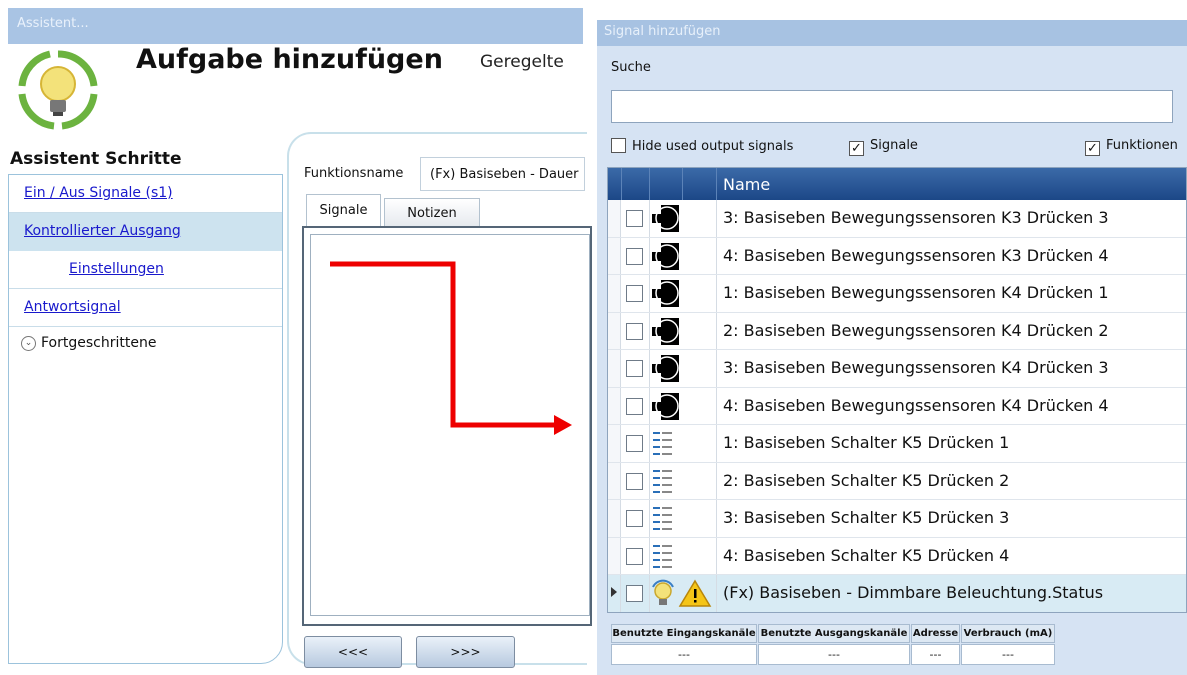  I want to click on step-antwortsignal: Antwortsignal, so click(145, 308).